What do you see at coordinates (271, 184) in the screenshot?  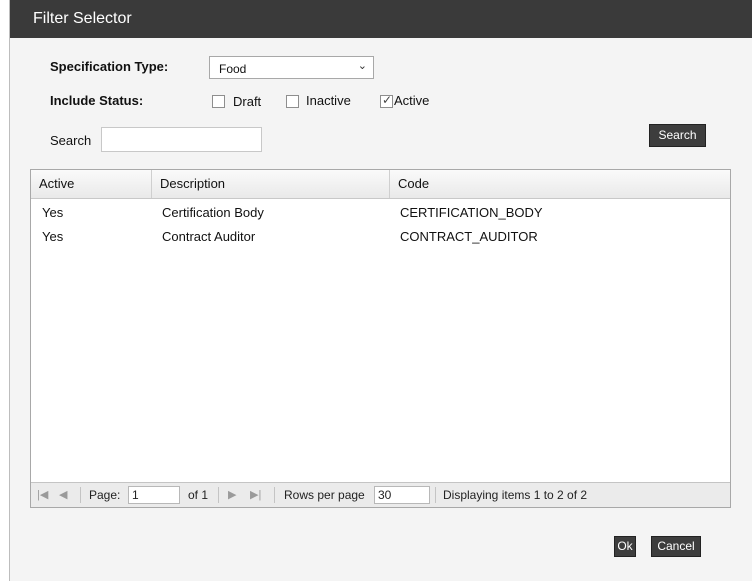 I see `column-header-description: Description` at bounding box center [271, 184].